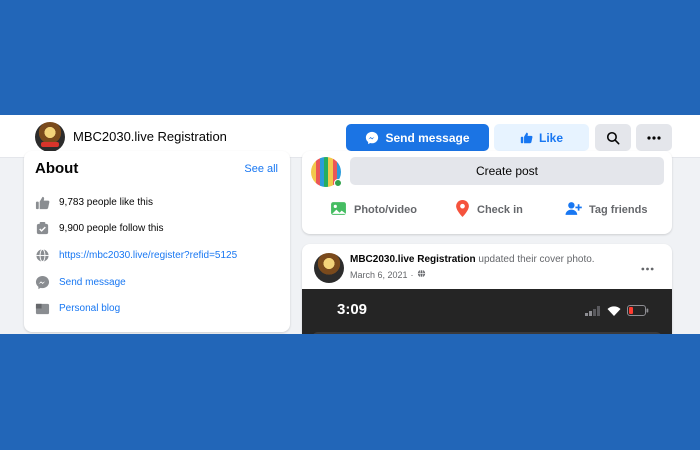 The width and height of the screenshot is (700, 450). What do you see at coordinates (89, 308) in the screenshot?
I see `category-link: Personal blog` at bounding box center [89, 308].